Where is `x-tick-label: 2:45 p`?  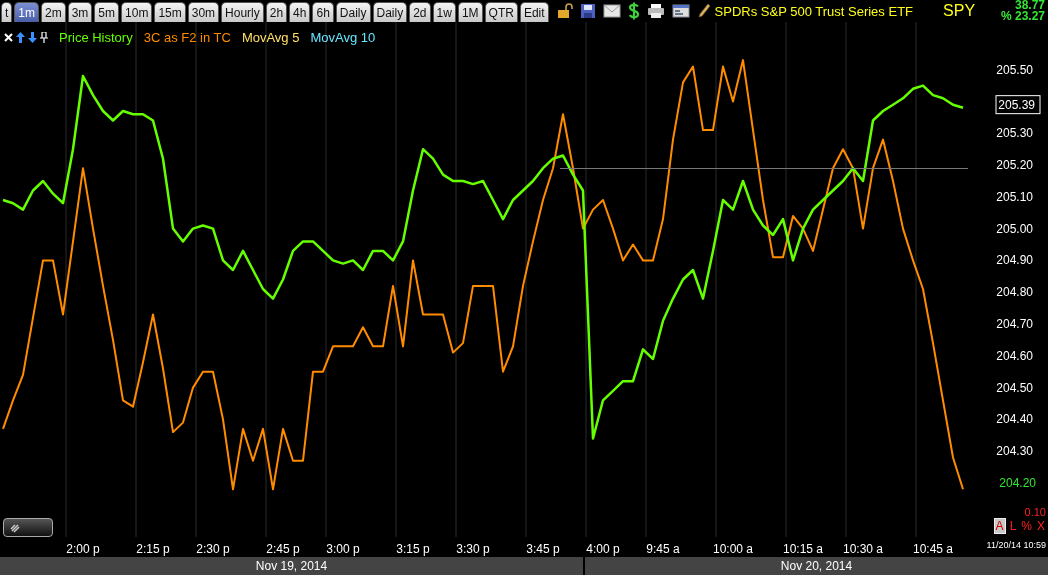 x-tick-label: 2:45 p is located at coordinates (283, 549).